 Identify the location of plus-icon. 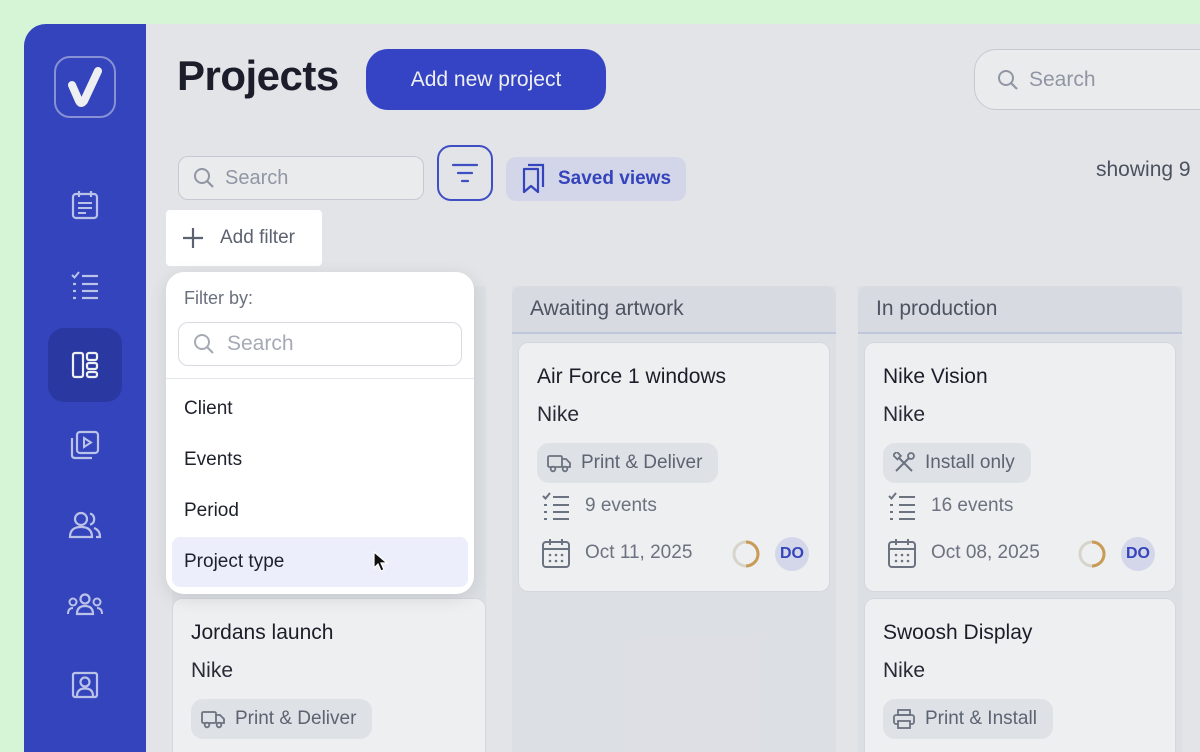
(193, 238).